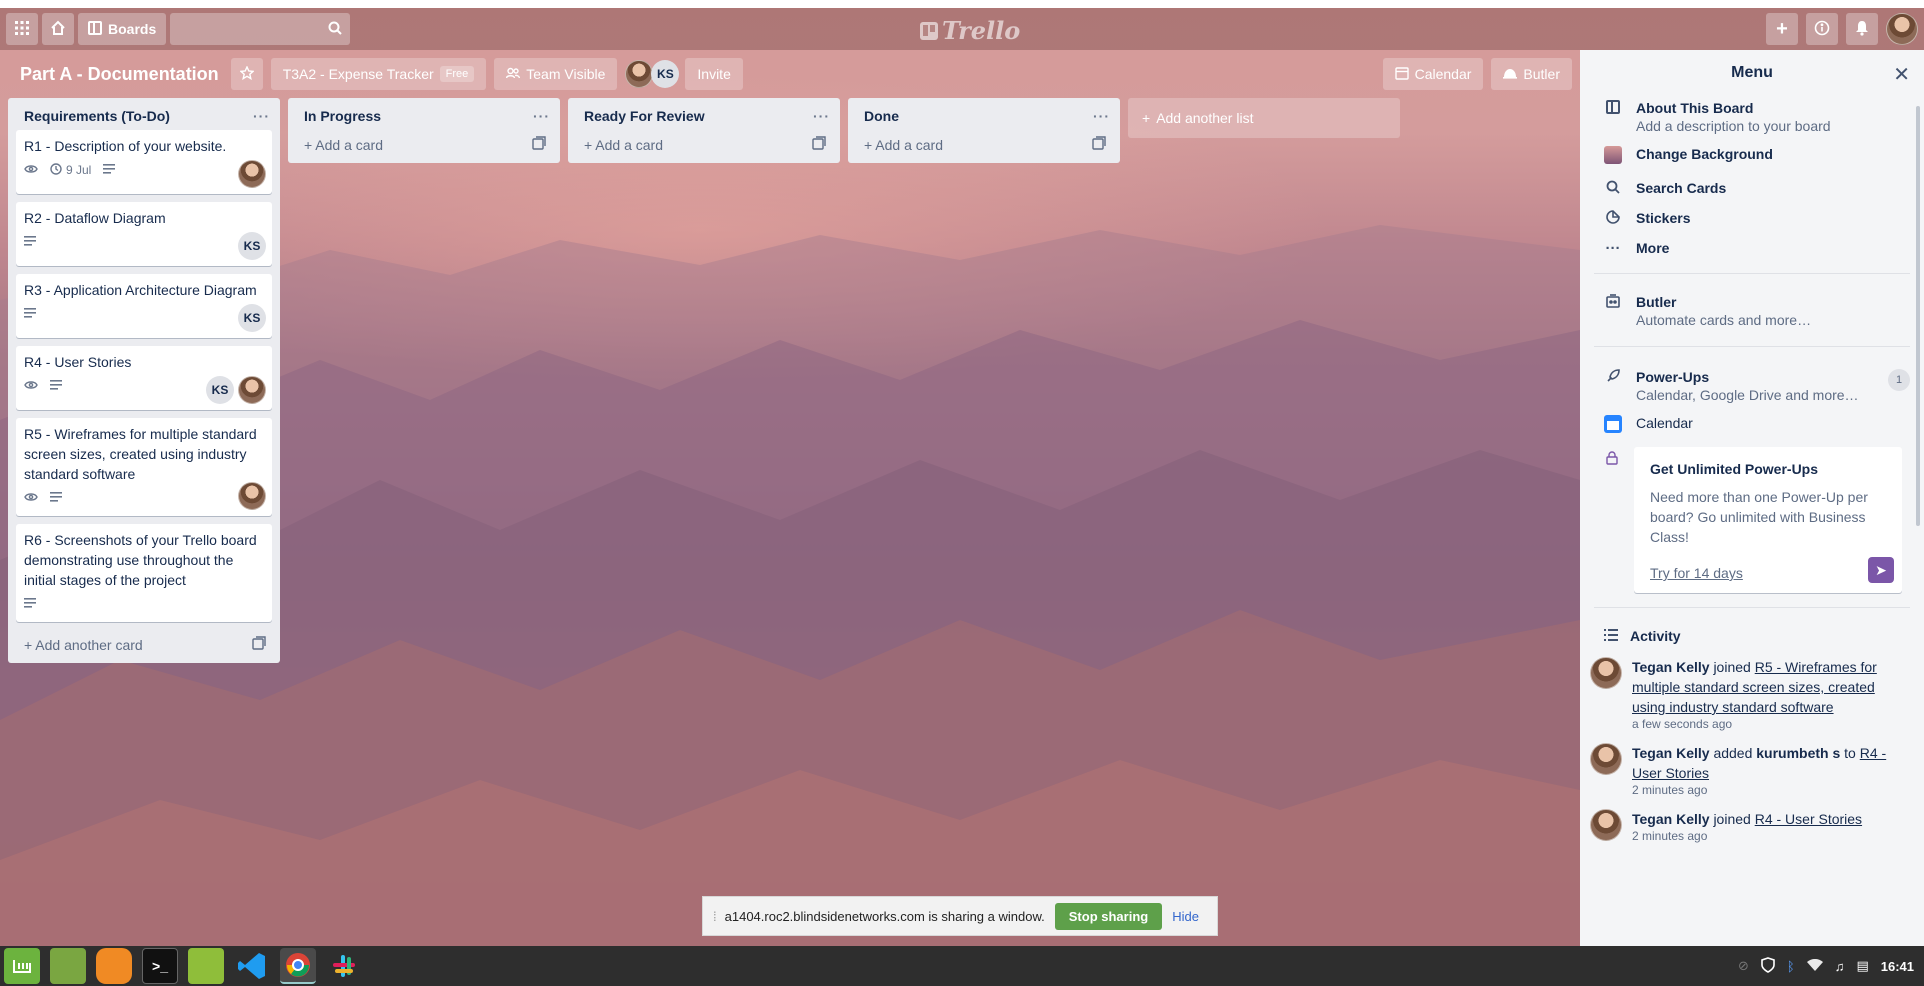 The height and width of the screenshot is (986, 1924). What do you see at coordinates (1108, 916) in the screenshot?
I see `stop-sharing-button: Stop sharing` at bounding box center [1108, 916].